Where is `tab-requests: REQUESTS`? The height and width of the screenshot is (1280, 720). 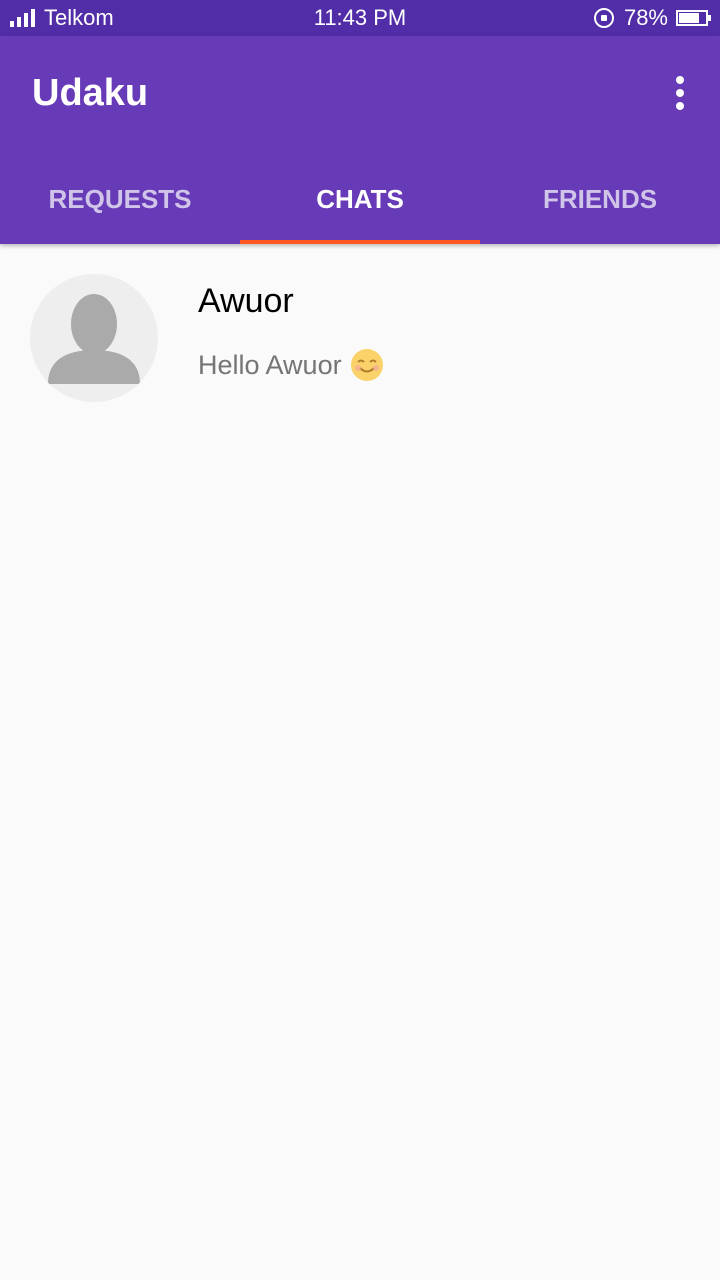
tab-requests: REQUESTS is located at coordinates (120, 199).